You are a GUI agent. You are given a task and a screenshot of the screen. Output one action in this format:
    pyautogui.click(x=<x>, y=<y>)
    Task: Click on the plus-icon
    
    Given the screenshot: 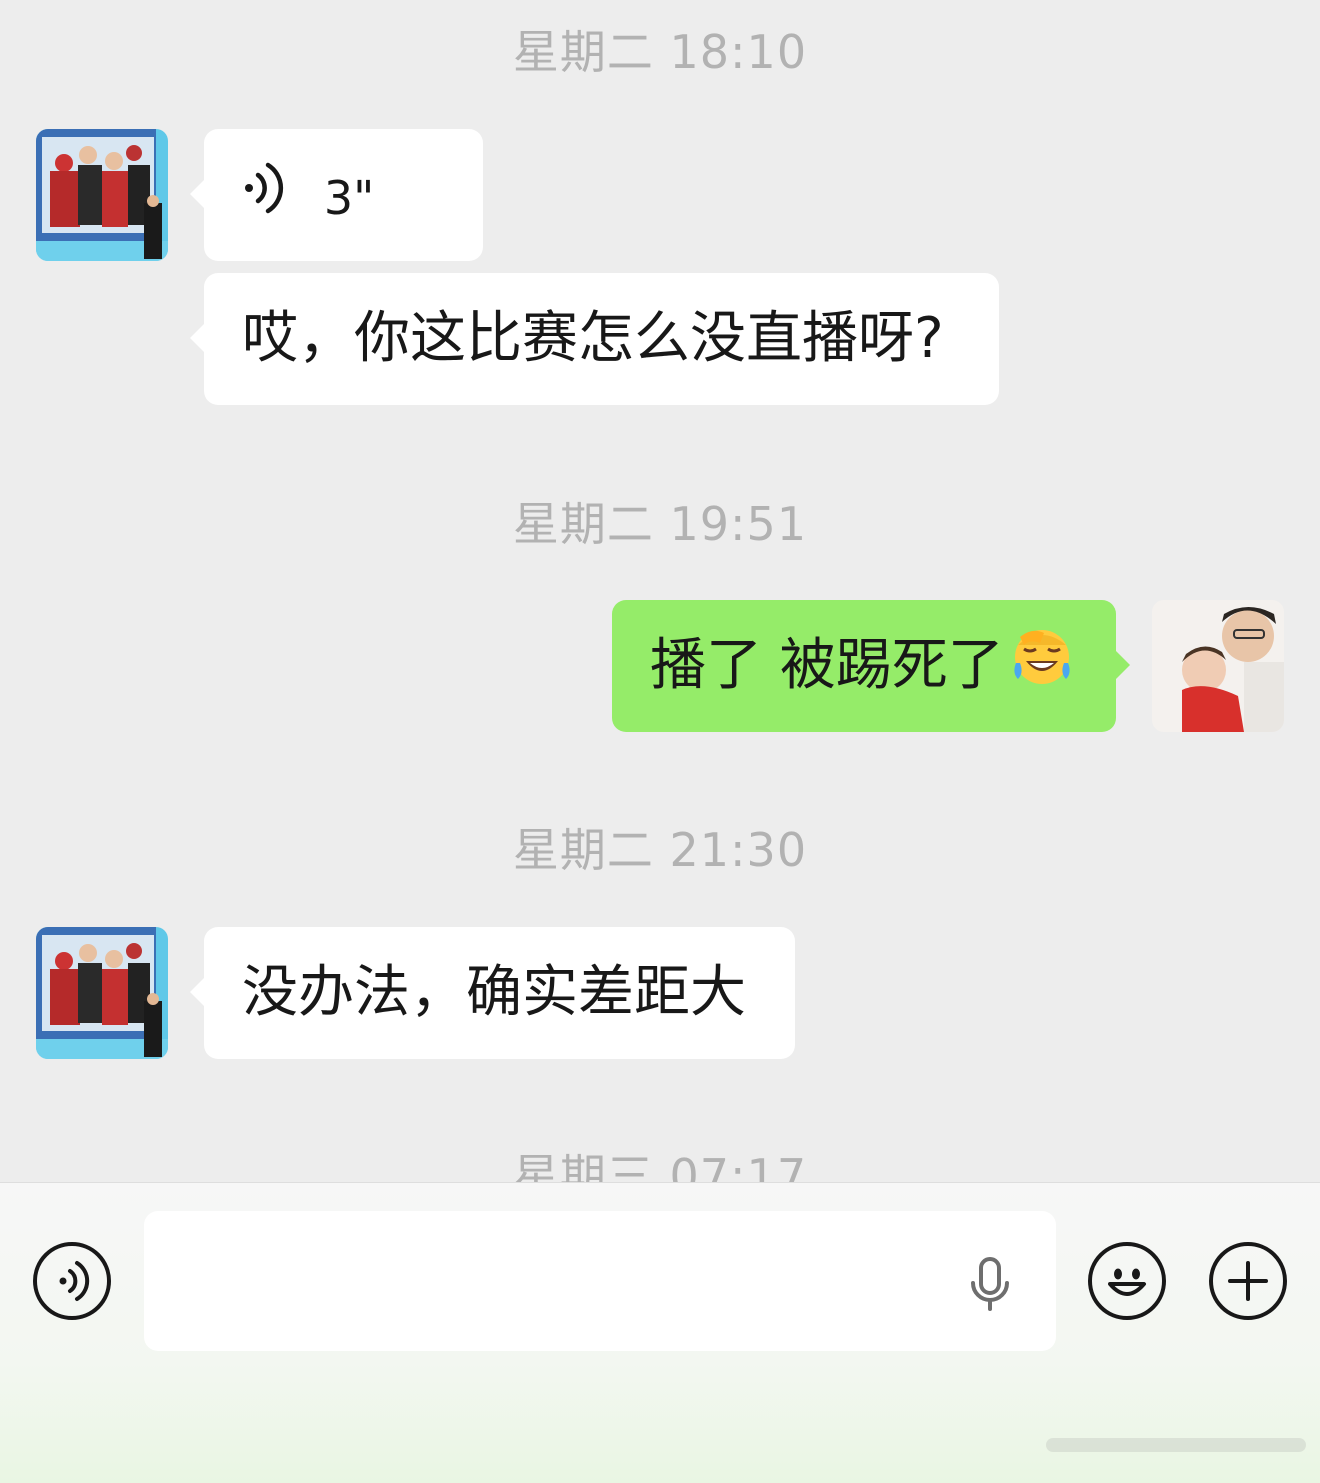 What is the action you would take?
    pyautogui.click(x=1248, y=1281)
    